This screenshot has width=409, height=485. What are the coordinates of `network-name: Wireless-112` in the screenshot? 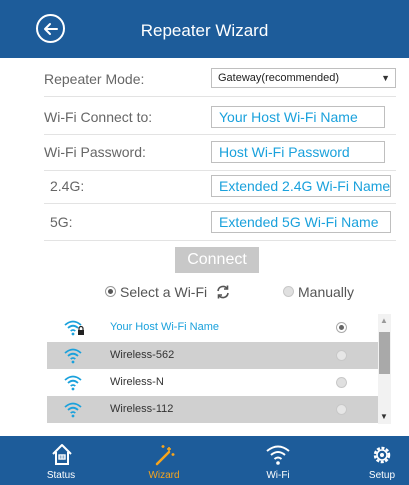 It's located at (142, 409).